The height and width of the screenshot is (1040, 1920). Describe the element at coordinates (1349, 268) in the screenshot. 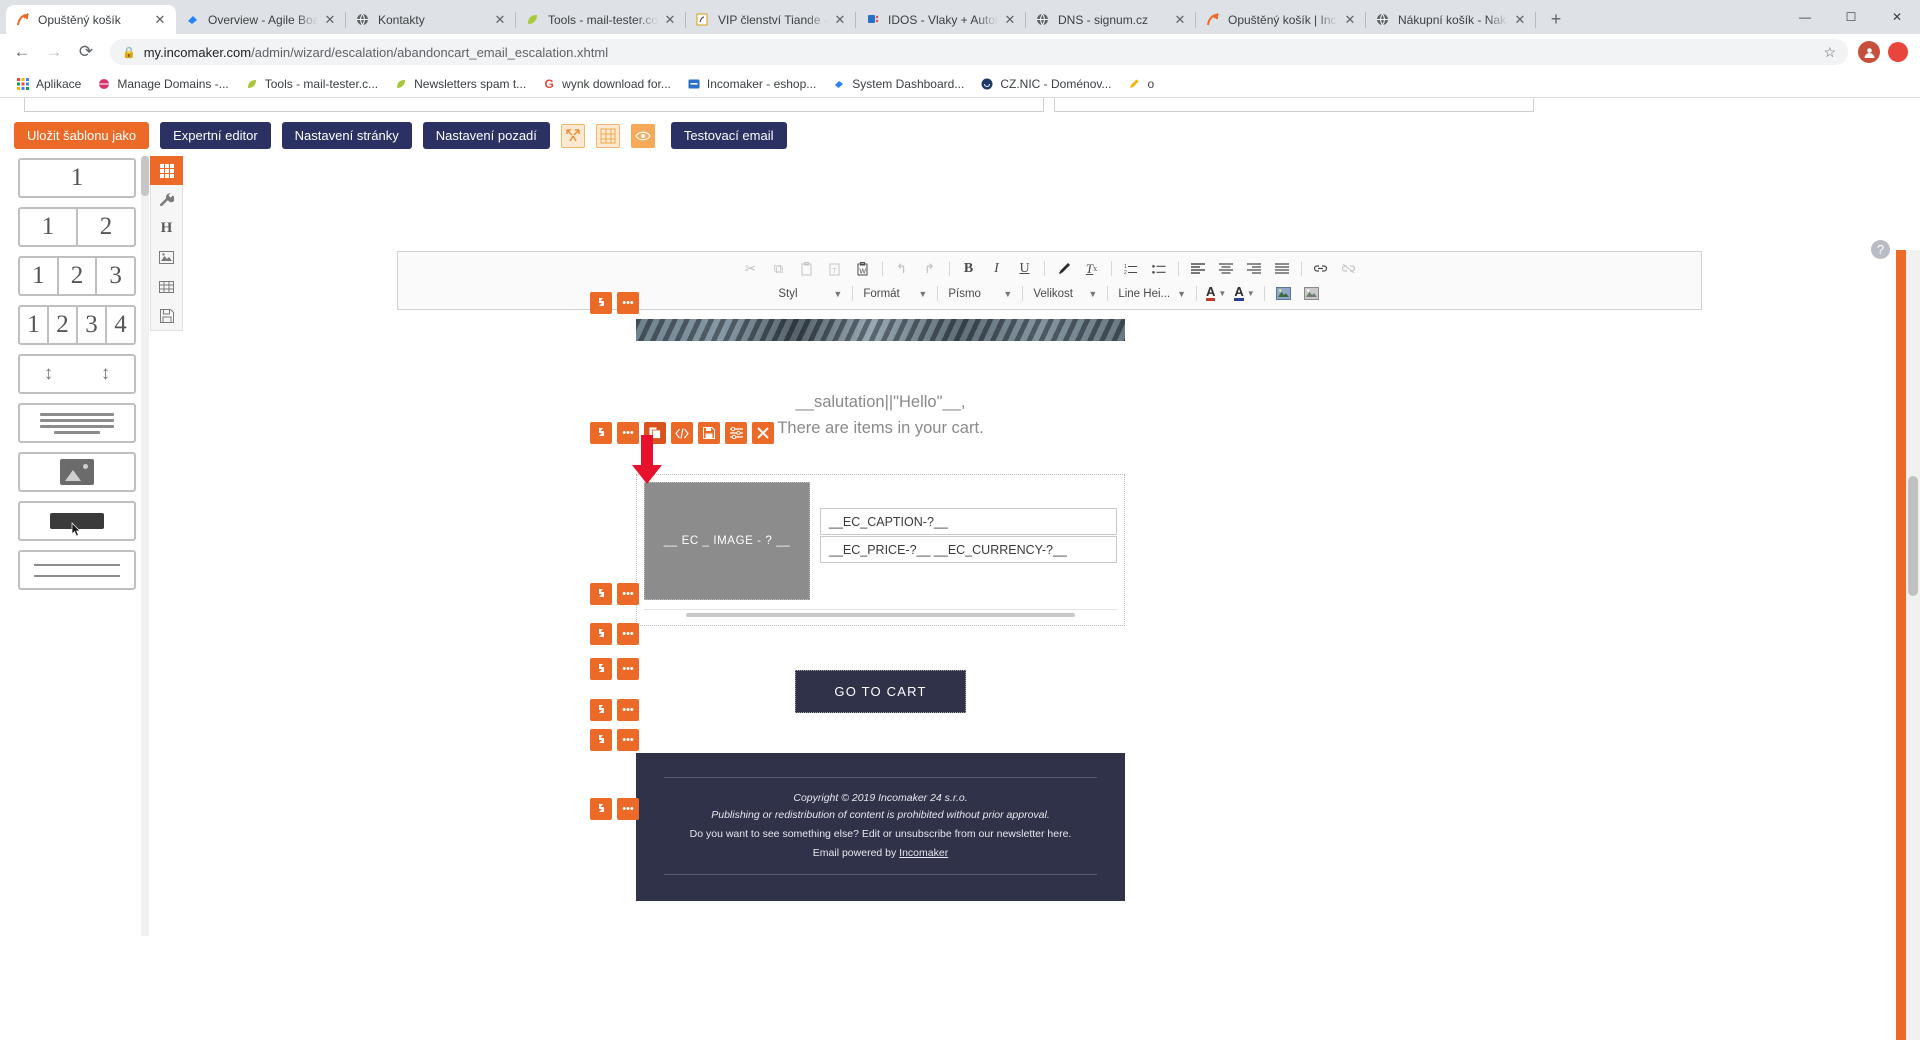

I see `unlink-icon` at that location.